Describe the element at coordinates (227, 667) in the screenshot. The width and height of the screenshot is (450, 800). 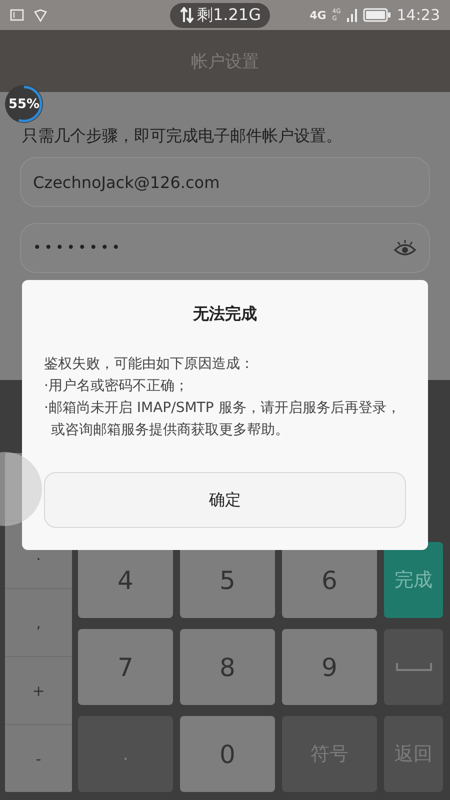
I see `keyboard-key: 8` at that location.